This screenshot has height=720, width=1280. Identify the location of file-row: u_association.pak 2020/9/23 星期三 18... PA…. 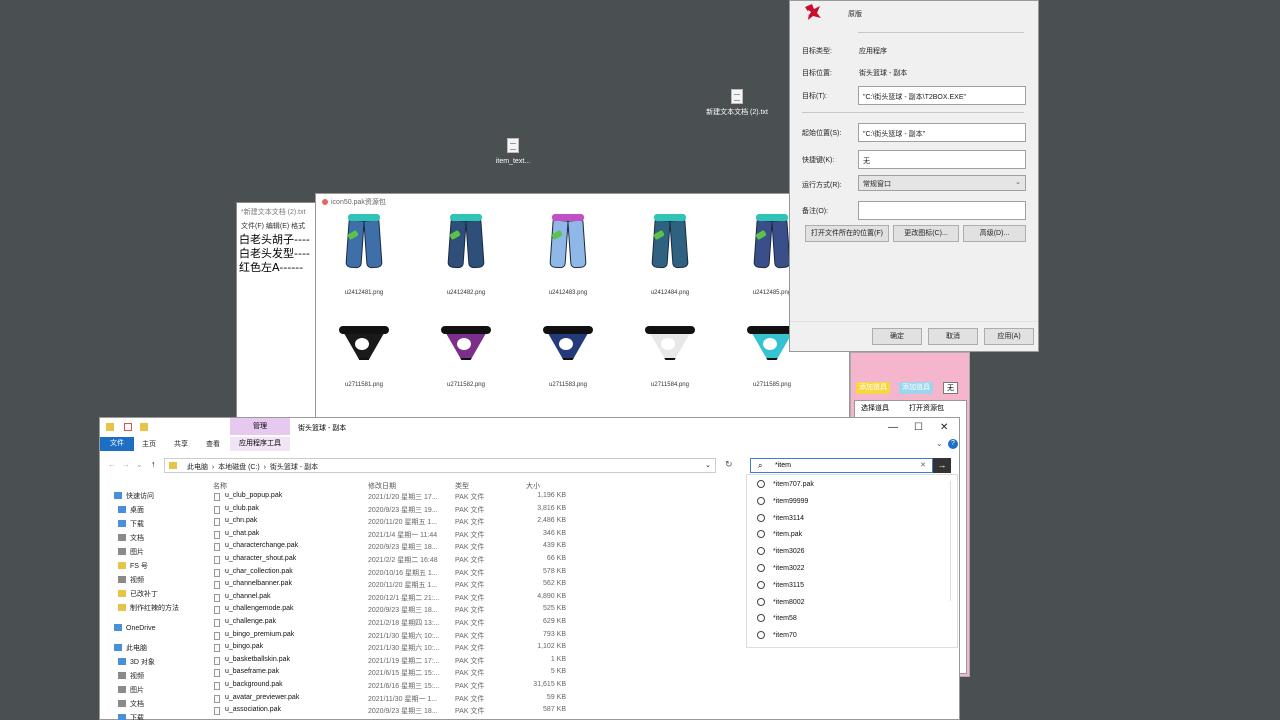
(445, 711).